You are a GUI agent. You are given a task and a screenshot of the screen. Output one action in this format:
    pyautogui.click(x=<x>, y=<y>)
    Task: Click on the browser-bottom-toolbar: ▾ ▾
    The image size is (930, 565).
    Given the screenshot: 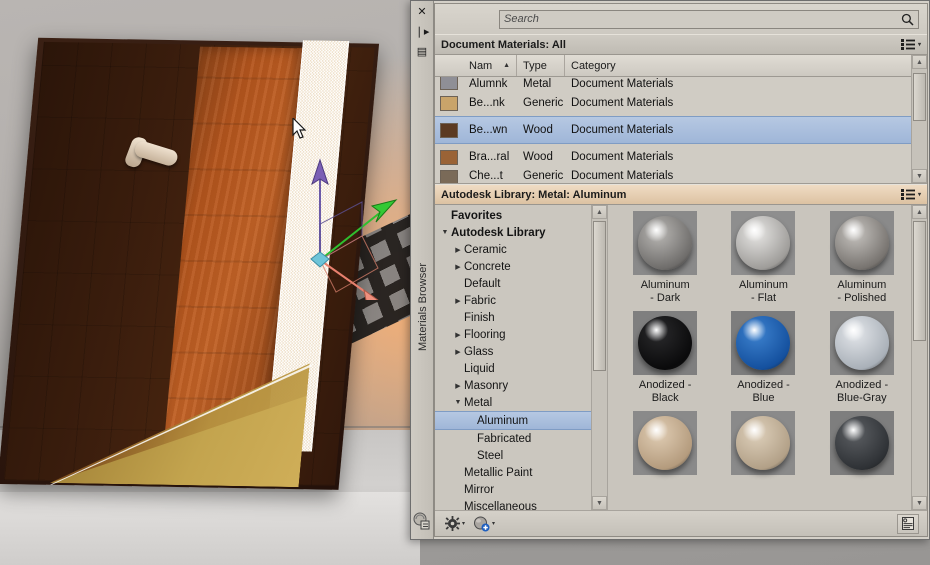 What is the action you would take?
    pyautogui.click(x=681, y=523)
    